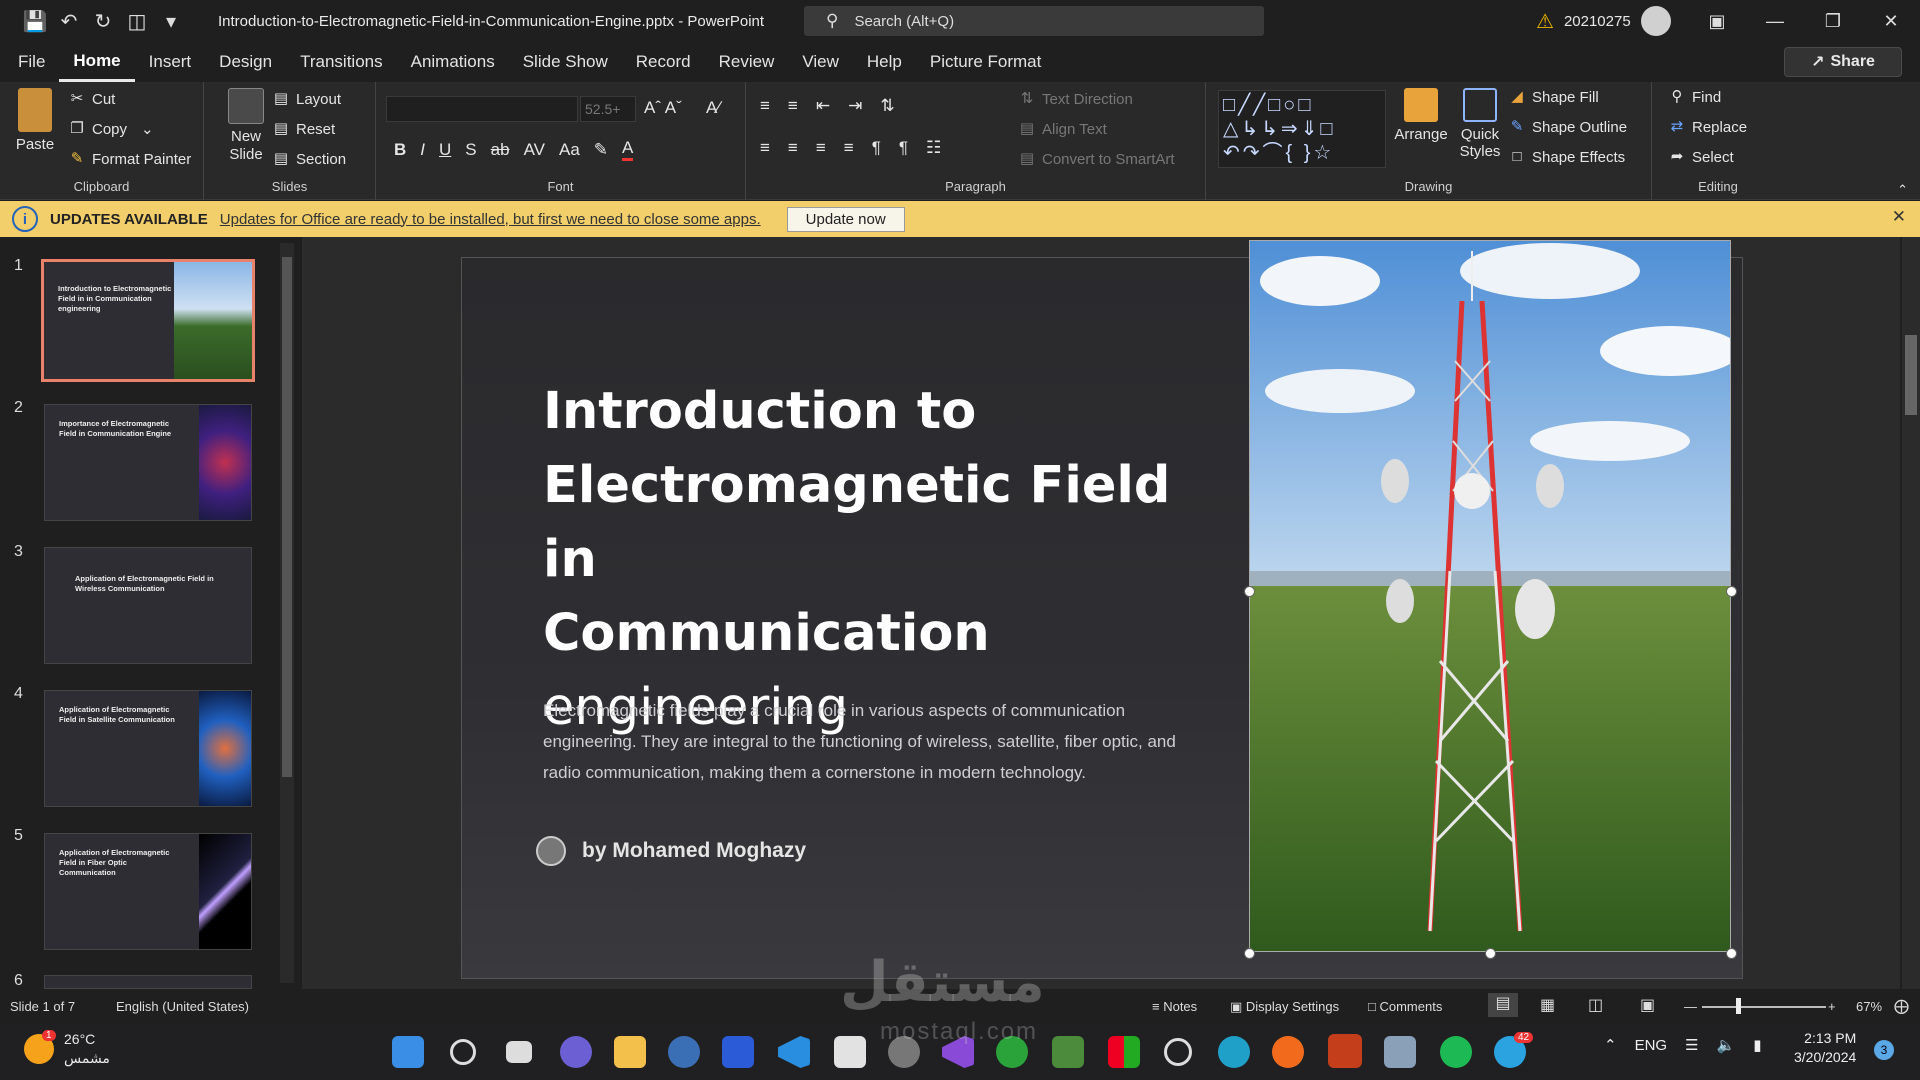  I want to click on weather-widget: 1 26°C مشمس, so click(67, 1049).